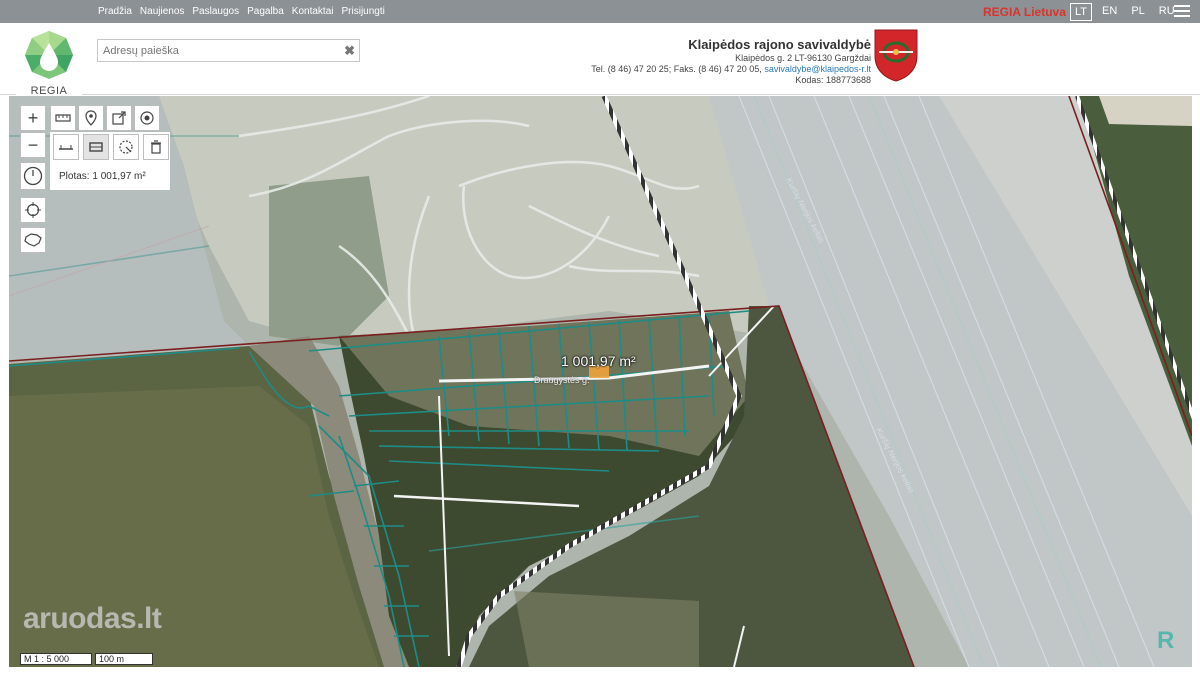 This screenshot has width=1200, height=675. What do you see at coordinates (1137, 12) in the screenshot?
I see `lang-pl: PL` at bounding box center [1137, 12].